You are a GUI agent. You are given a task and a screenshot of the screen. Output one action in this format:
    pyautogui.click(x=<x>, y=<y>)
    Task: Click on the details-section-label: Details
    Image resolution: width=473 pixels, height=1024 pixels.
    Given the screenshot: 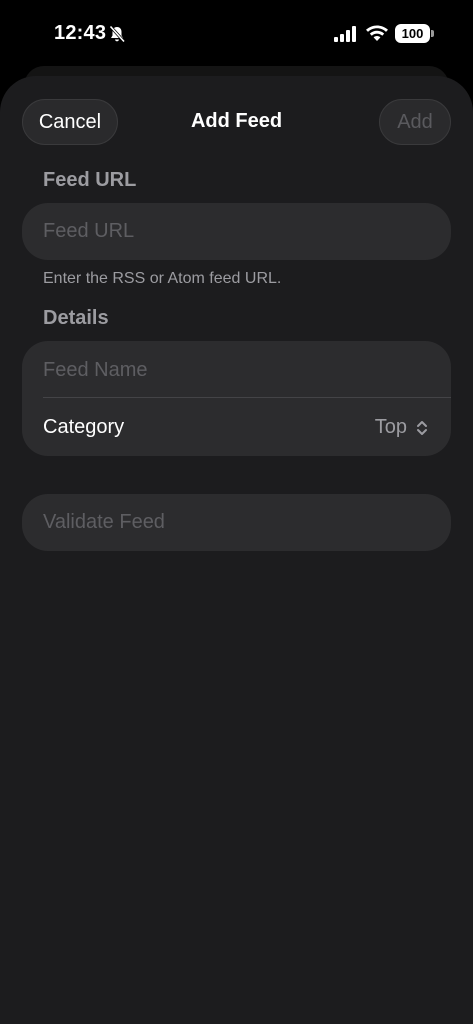 What is the action you would take?
    pyautogui.click(x=76, y=318)
    